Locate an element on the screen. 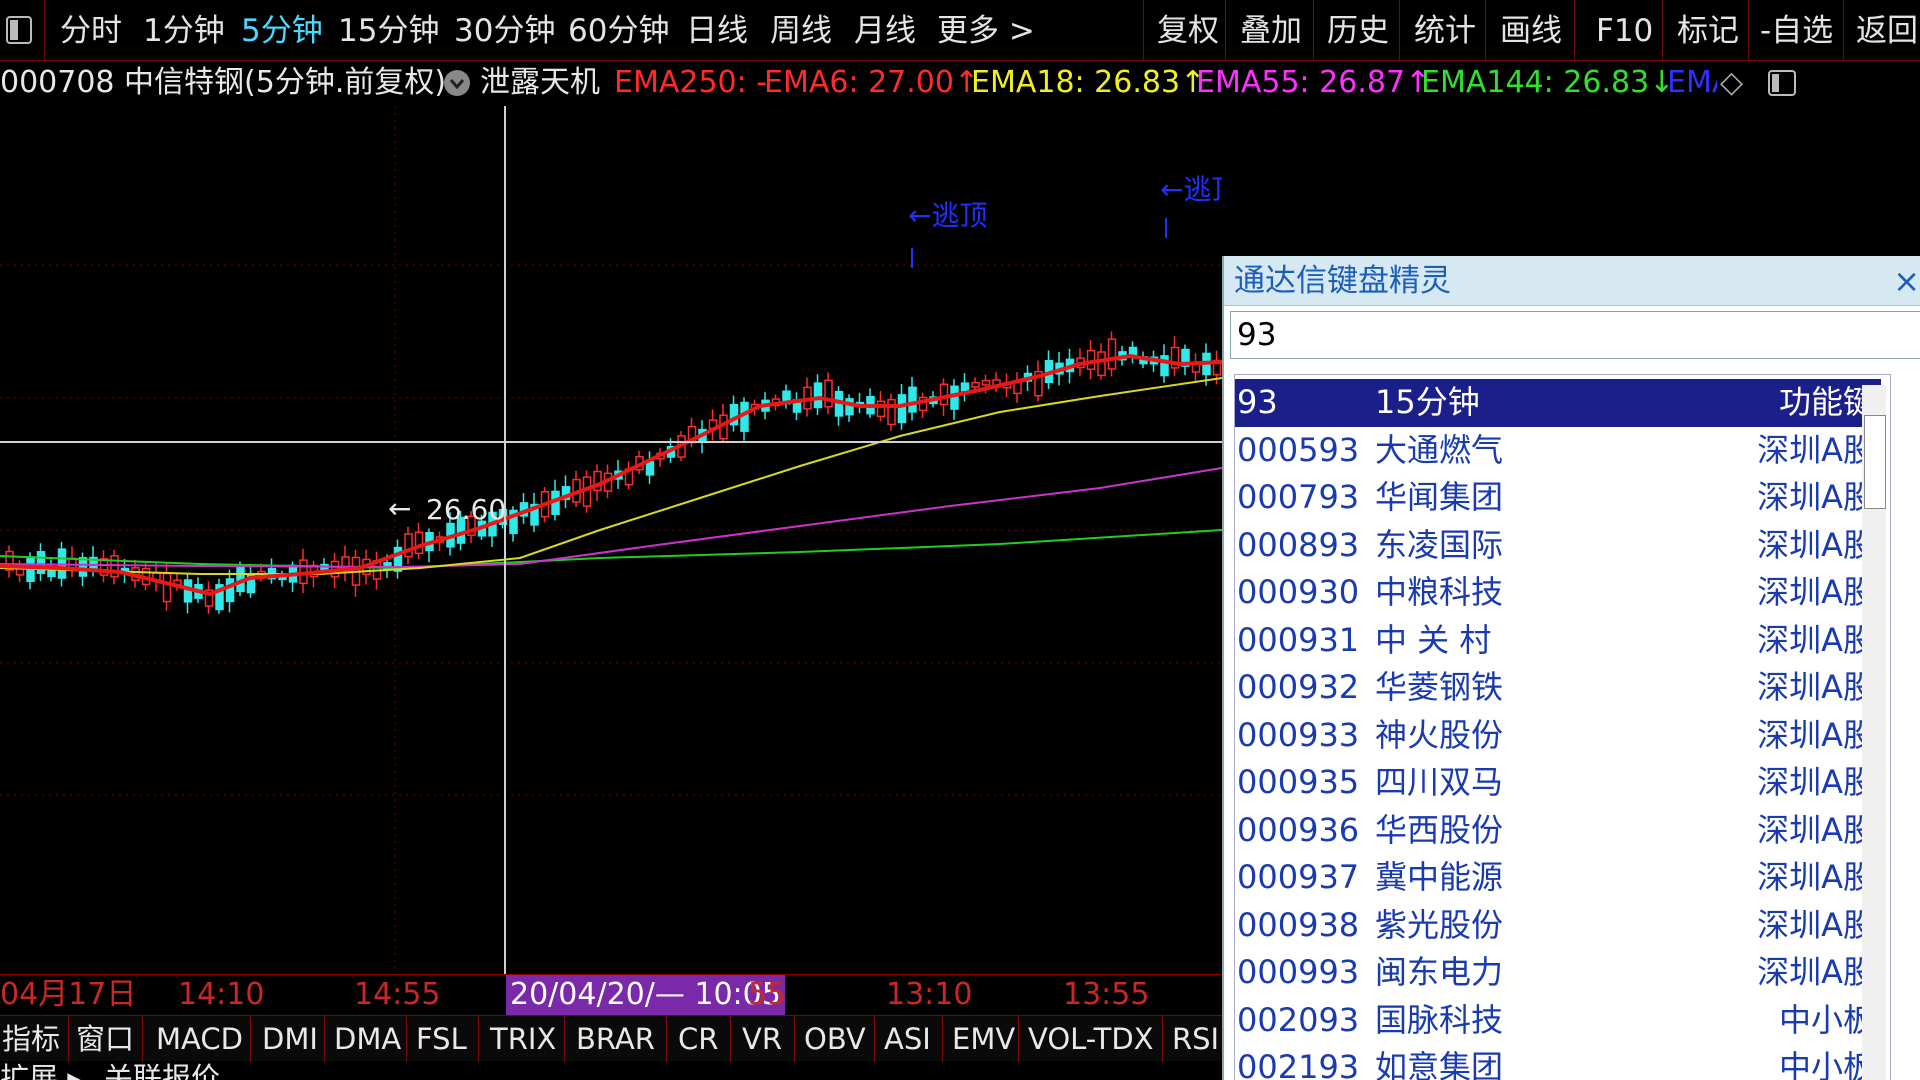 This screenshot has width=1920, height=1080. panel-toggle-icon is located at coordinates (1782, 89).